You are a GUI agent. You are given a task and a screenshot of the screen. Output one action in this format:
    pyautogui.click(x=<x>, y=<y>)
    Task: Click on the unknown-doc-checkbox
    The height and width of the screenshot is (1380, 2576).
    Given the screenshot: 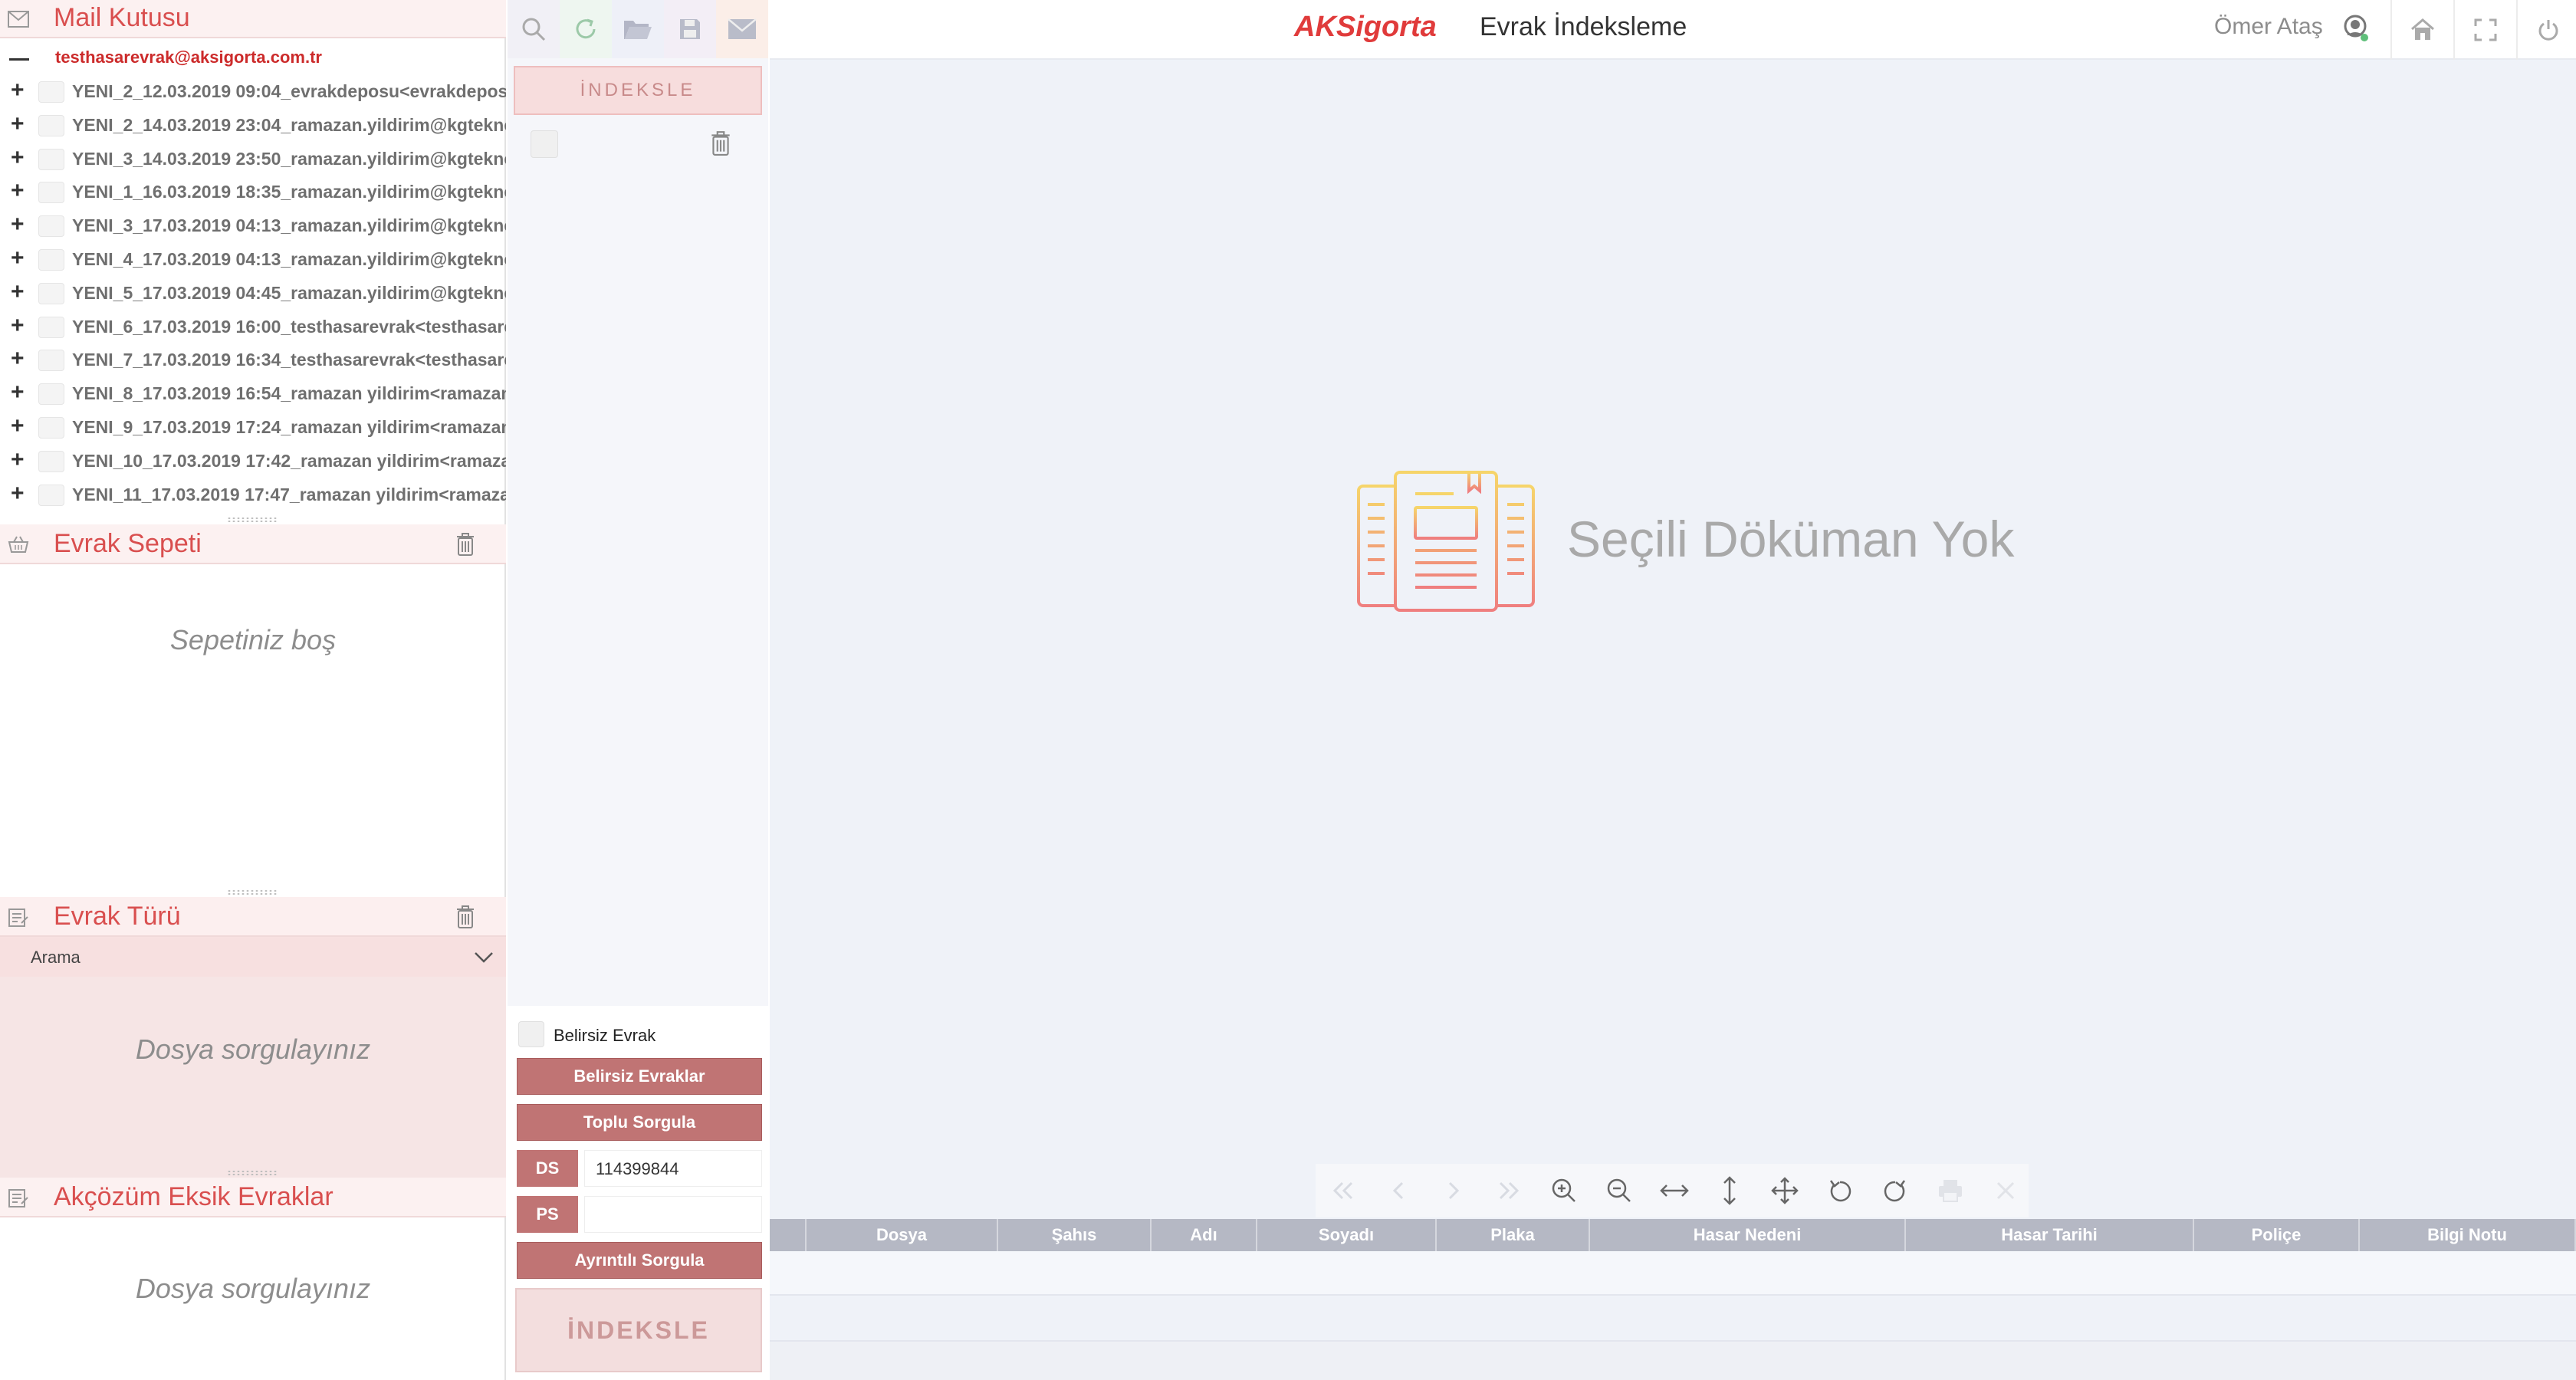 What is the action you would take?
    pyautogui.click(x=531, y=1034)
    